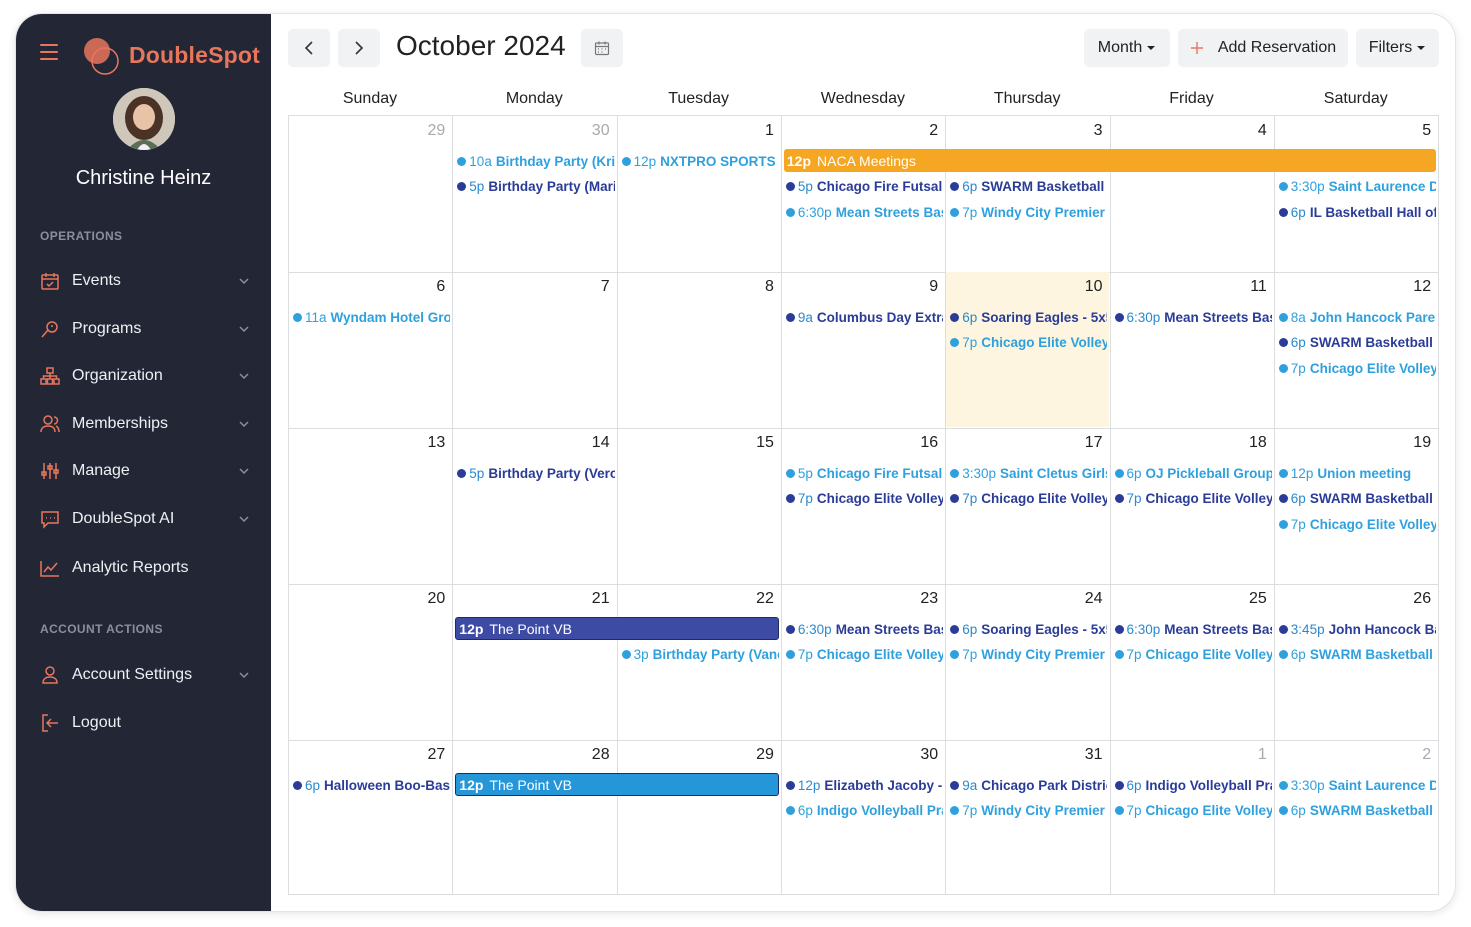  I want to click on day-number: 3, so click(1083, 131).